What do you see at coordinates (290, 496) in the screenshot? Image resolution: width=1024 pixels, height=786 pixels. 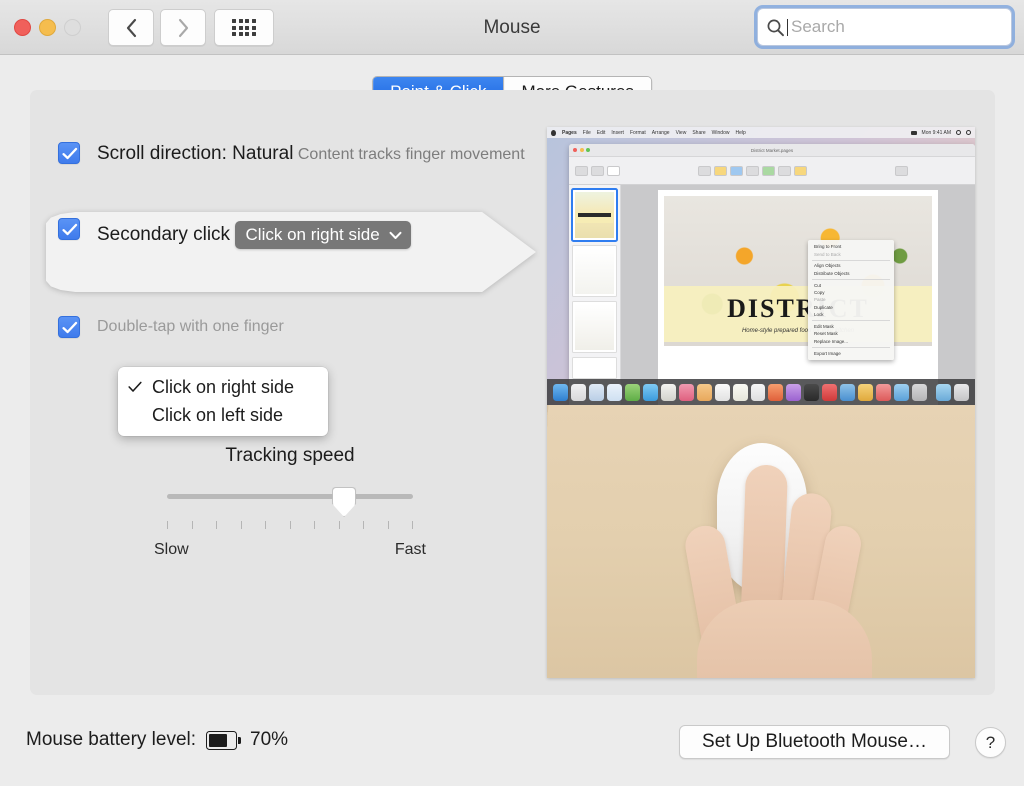 I see `slider-track` at bounding box center [290, 496].